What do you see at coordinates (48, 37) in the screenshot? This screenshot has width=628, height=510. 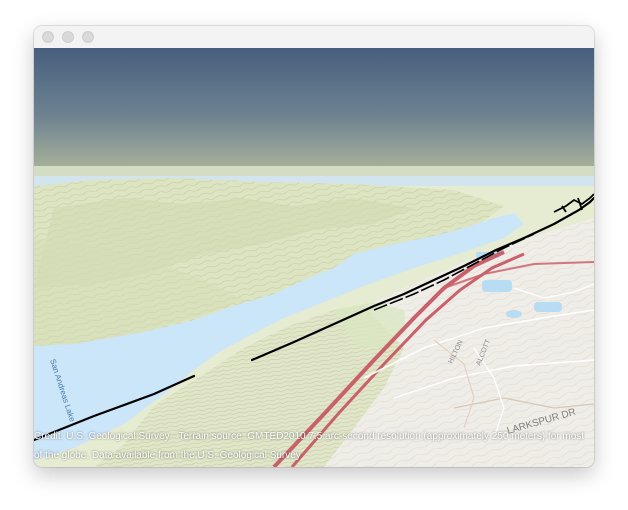 I see `close-button` at bounding box center [48, 37].